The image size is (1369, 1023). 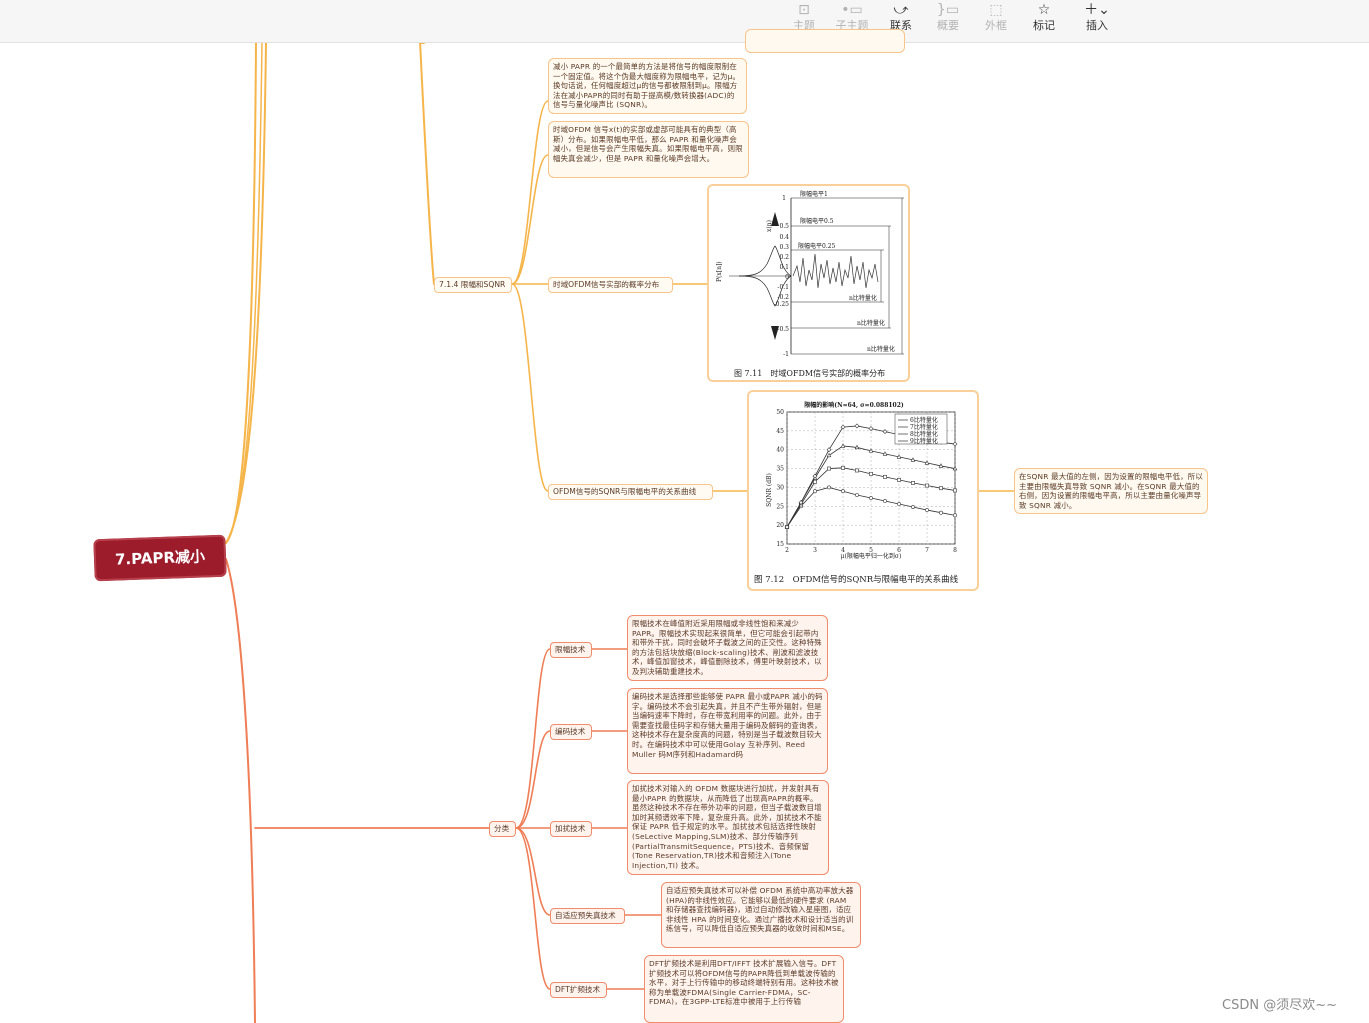 I want to click on x-tick-label: 8, so click(x=955, y=550).